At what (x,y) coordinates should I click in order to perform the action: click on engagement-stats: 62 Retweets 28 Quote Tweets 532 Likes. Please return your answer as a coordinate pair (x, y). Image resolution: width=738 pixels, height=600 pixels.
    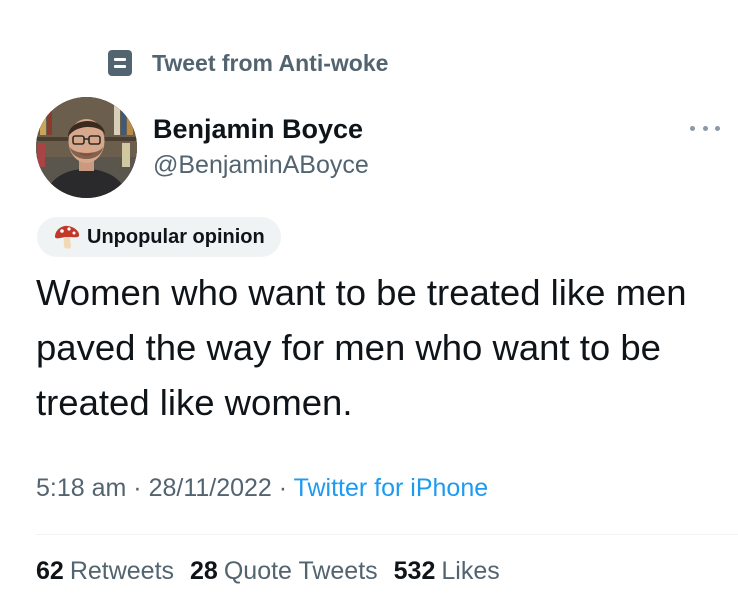
    Looking at the image, I should click on (276, 571).